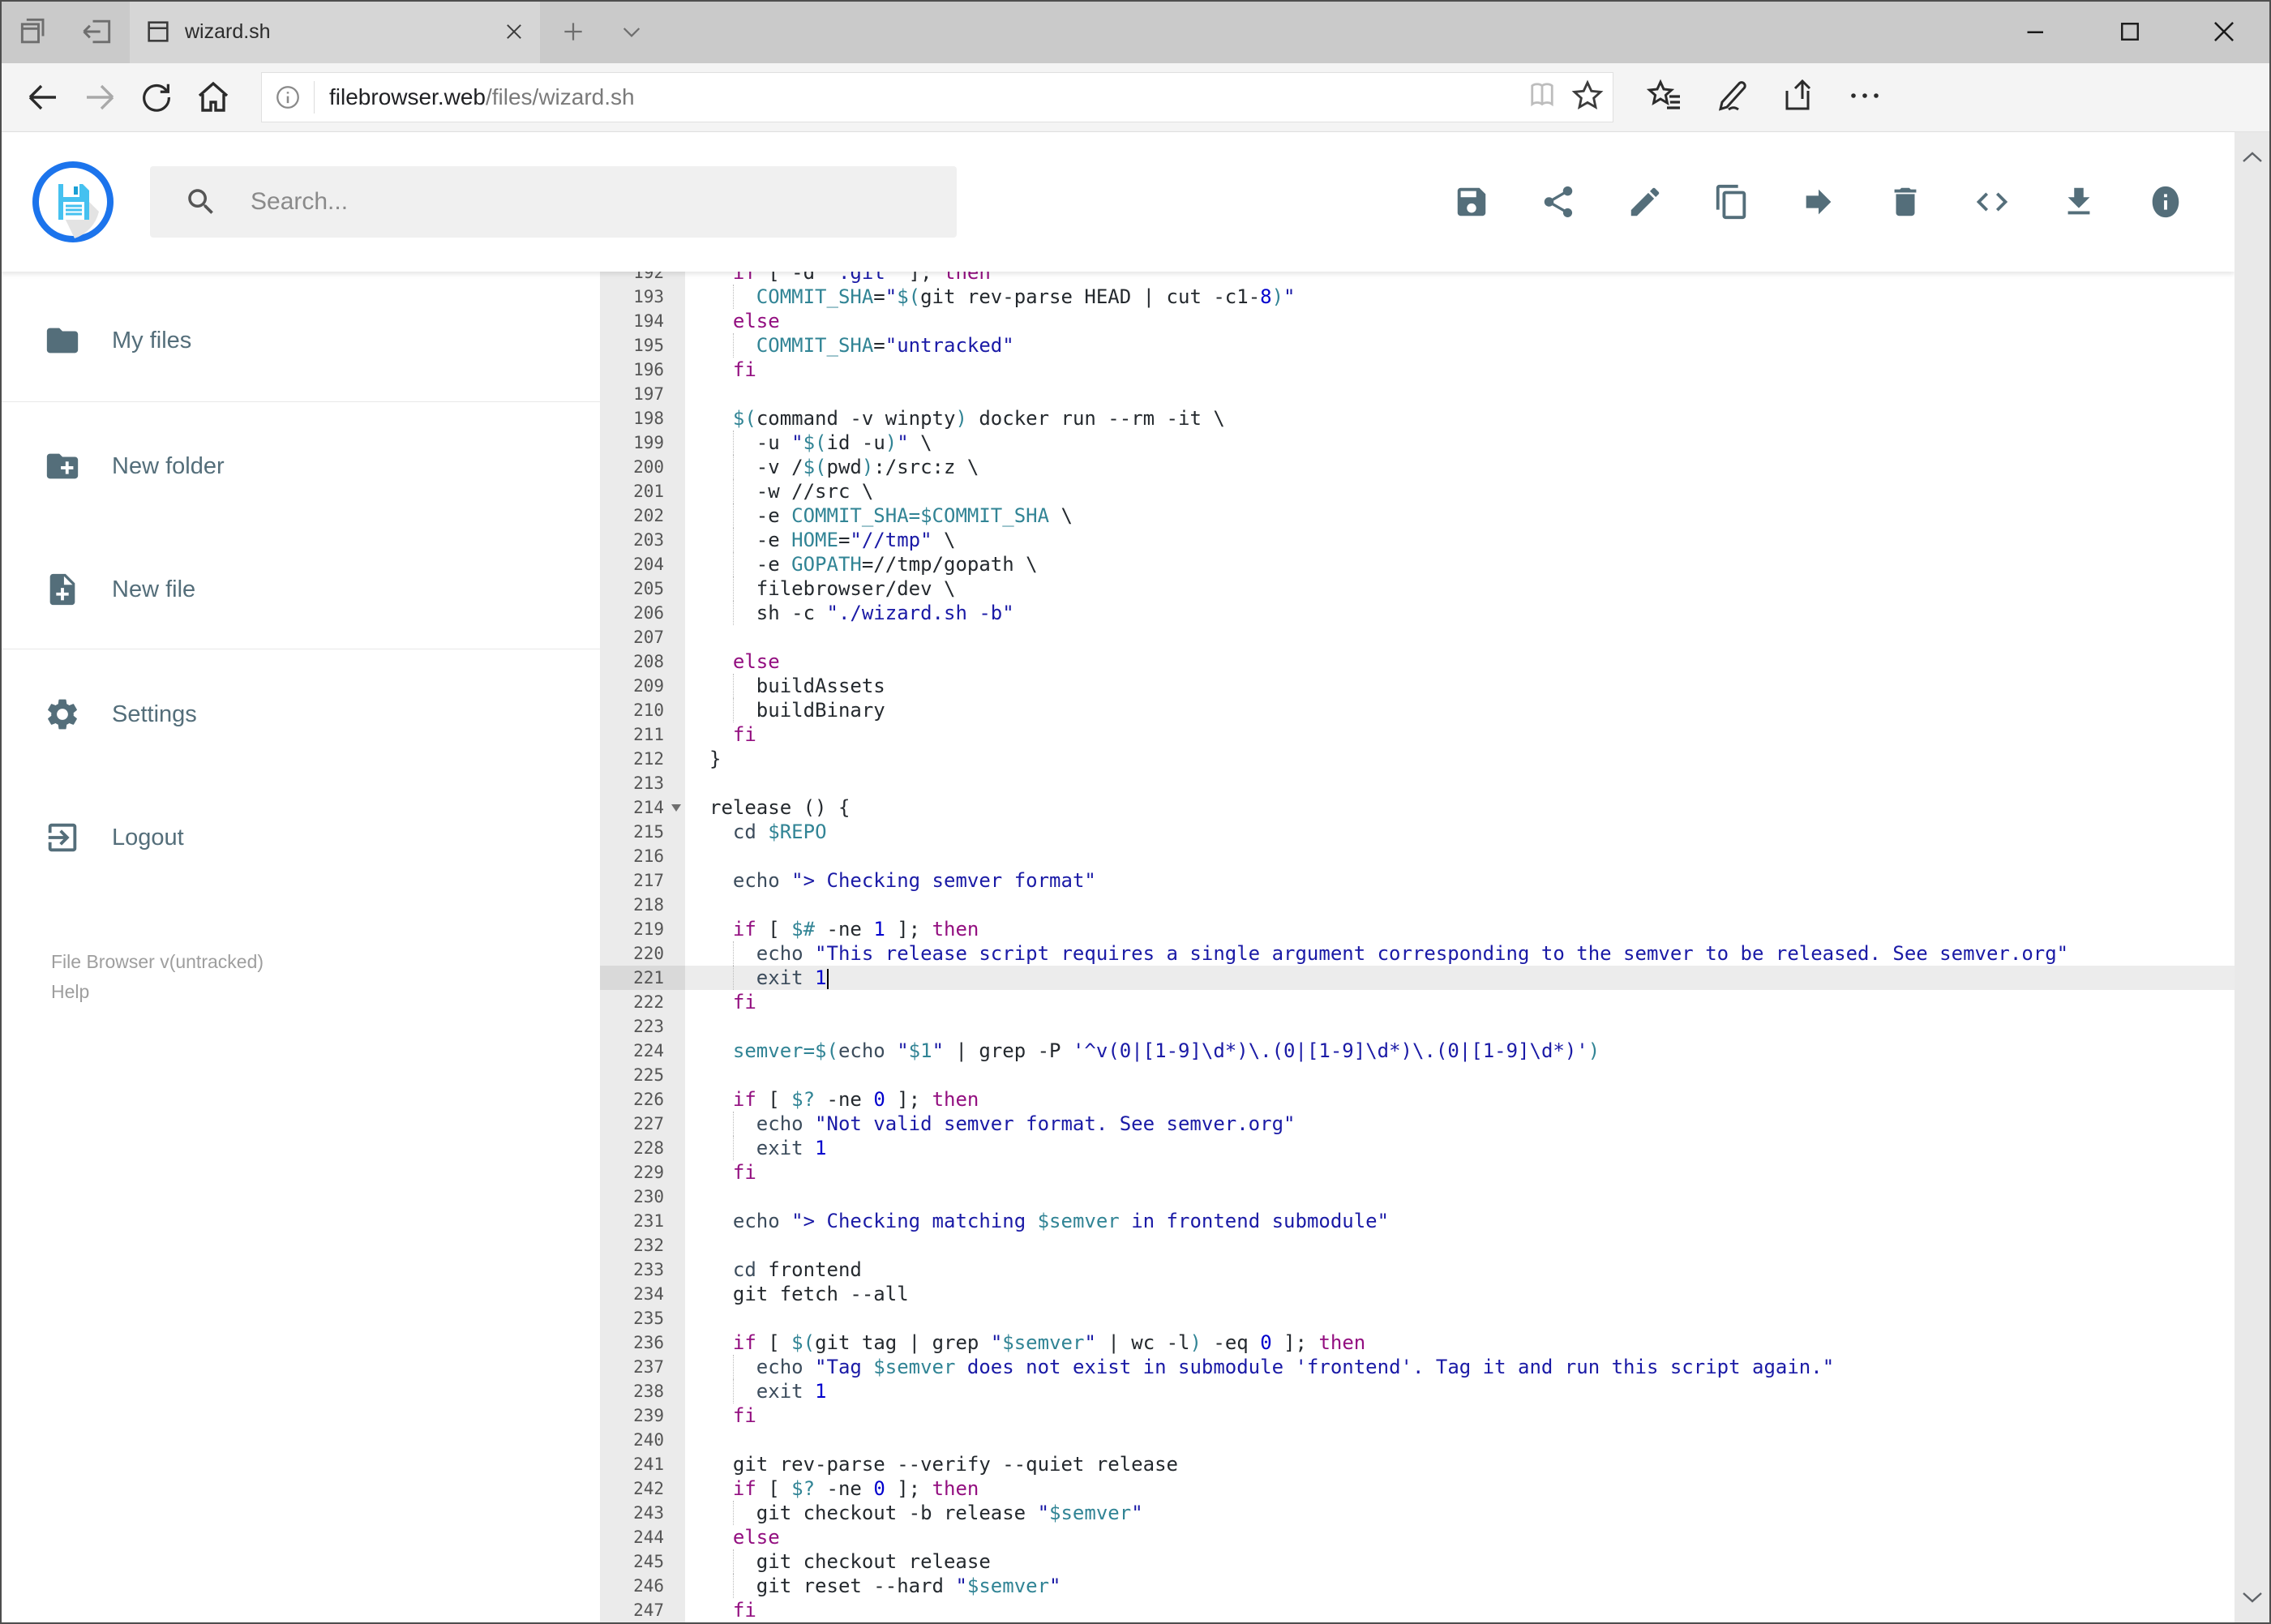  What do you see at coordinates (2079, 202) in the screenshot?
I see `download-button` at bounding box center [2079, 202].